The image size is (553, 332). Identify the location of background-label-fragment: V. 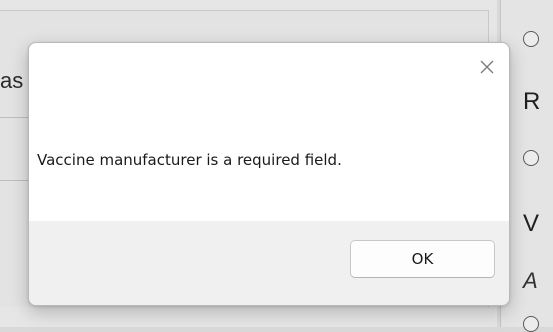
(531, 223).